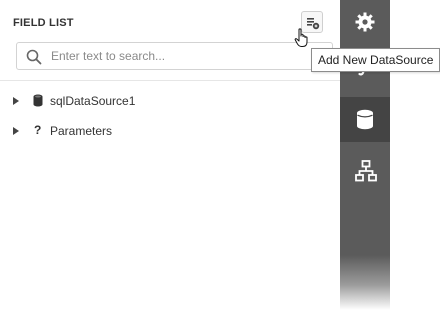 The image size is (440, 310). What do you see at coordinates (375, 60) in the screenshot?
I see `tooltip: Add New DataSource` at bounding box center [375, 60].